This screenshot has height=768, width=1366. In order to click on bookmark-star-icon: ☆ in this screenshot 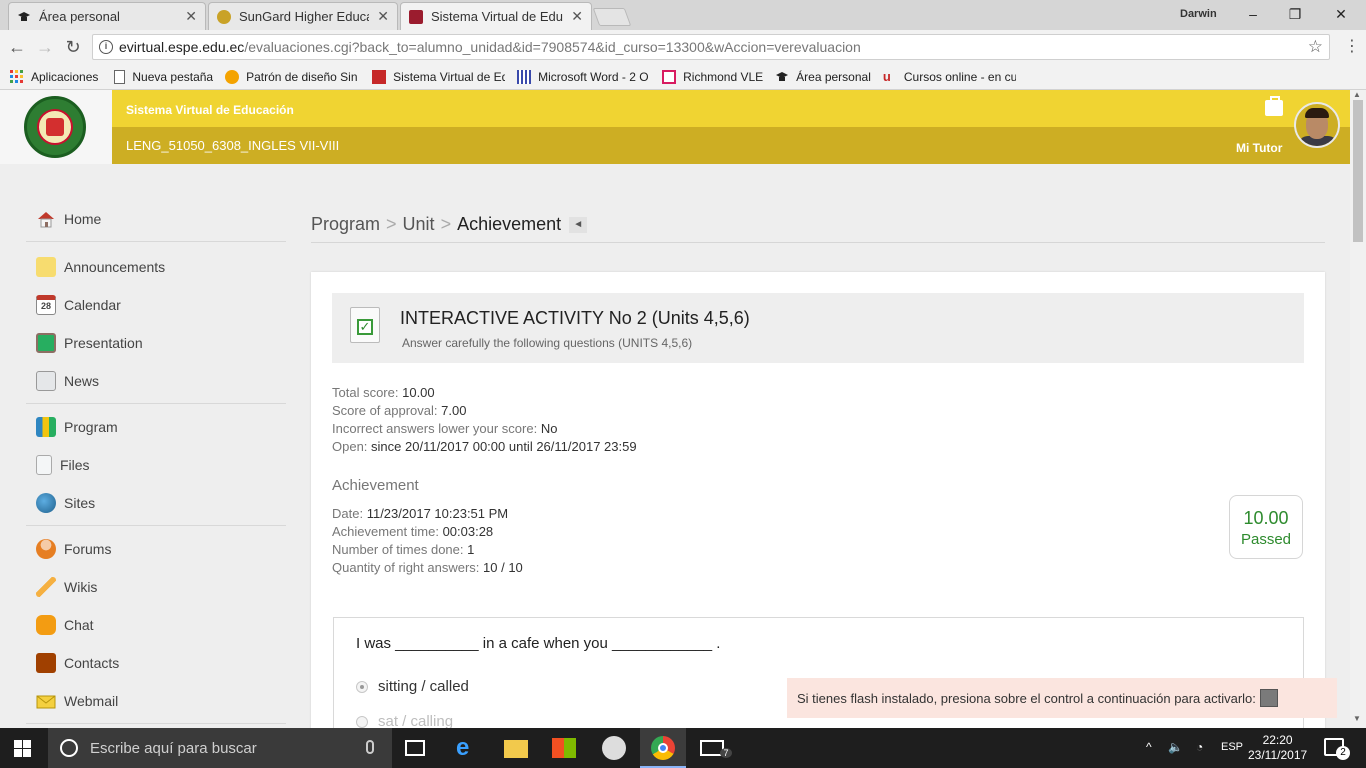, I will do `click(1315, 47)`.